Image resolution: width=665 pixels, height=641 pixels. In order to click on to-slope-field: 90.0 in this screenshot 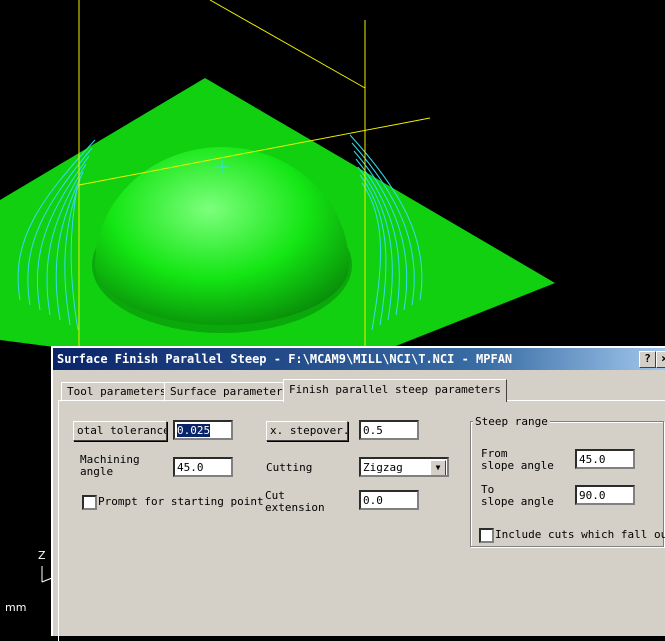, I will do `click(605, 495)`.